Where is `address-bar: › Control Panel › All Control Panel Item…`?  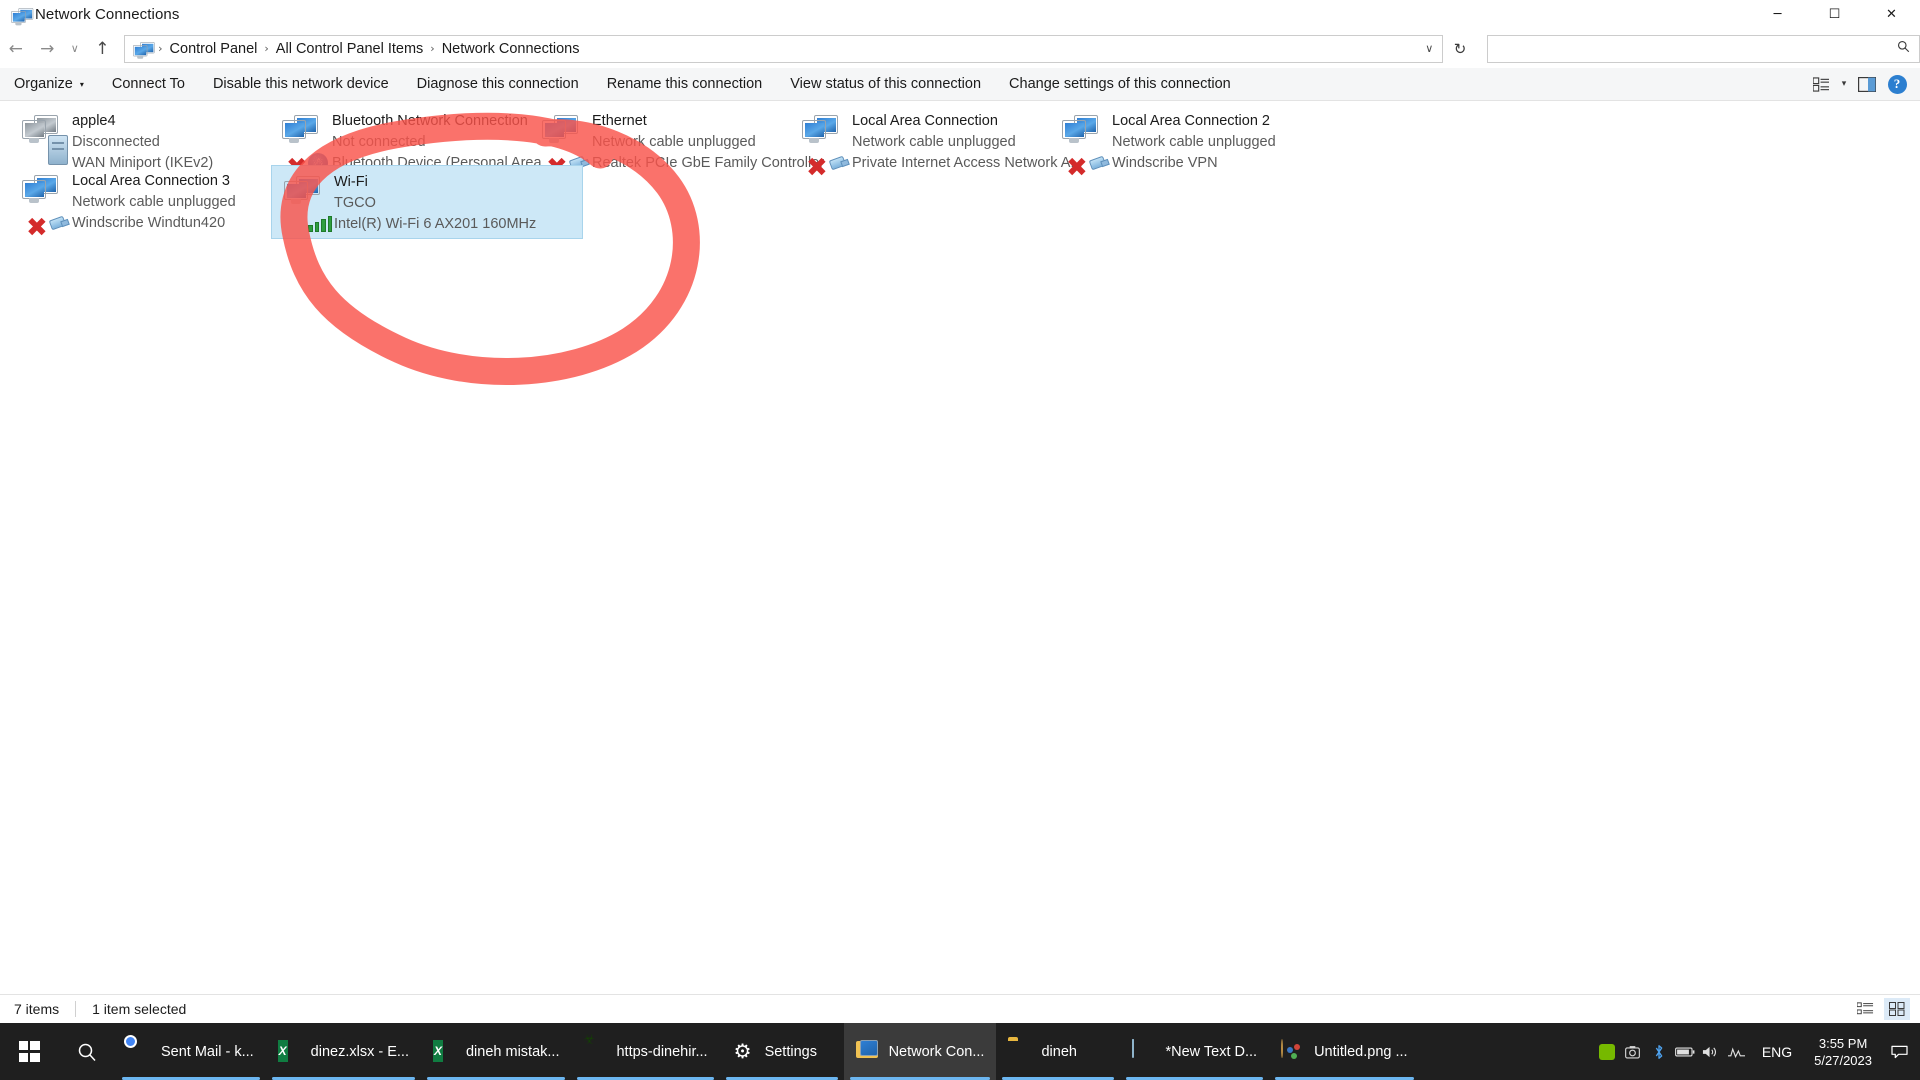 address-bar: › Control Panel › All Control Panel Item… is located at coordinates (784, 48).